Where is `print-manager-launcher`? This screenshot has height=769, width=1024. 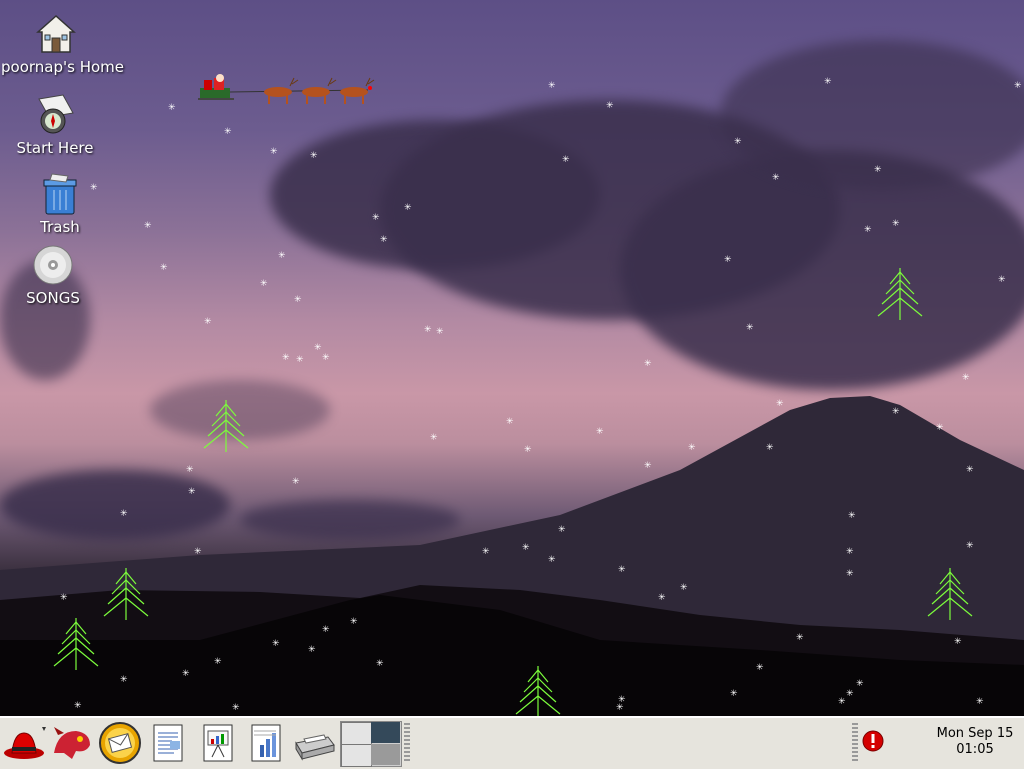
print-manager-launcher is located at coordinates (314, 743).